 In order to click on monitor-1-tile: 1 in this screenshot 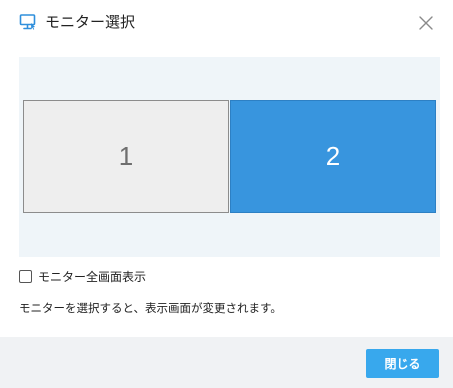, I will do `click(126, 156)`.